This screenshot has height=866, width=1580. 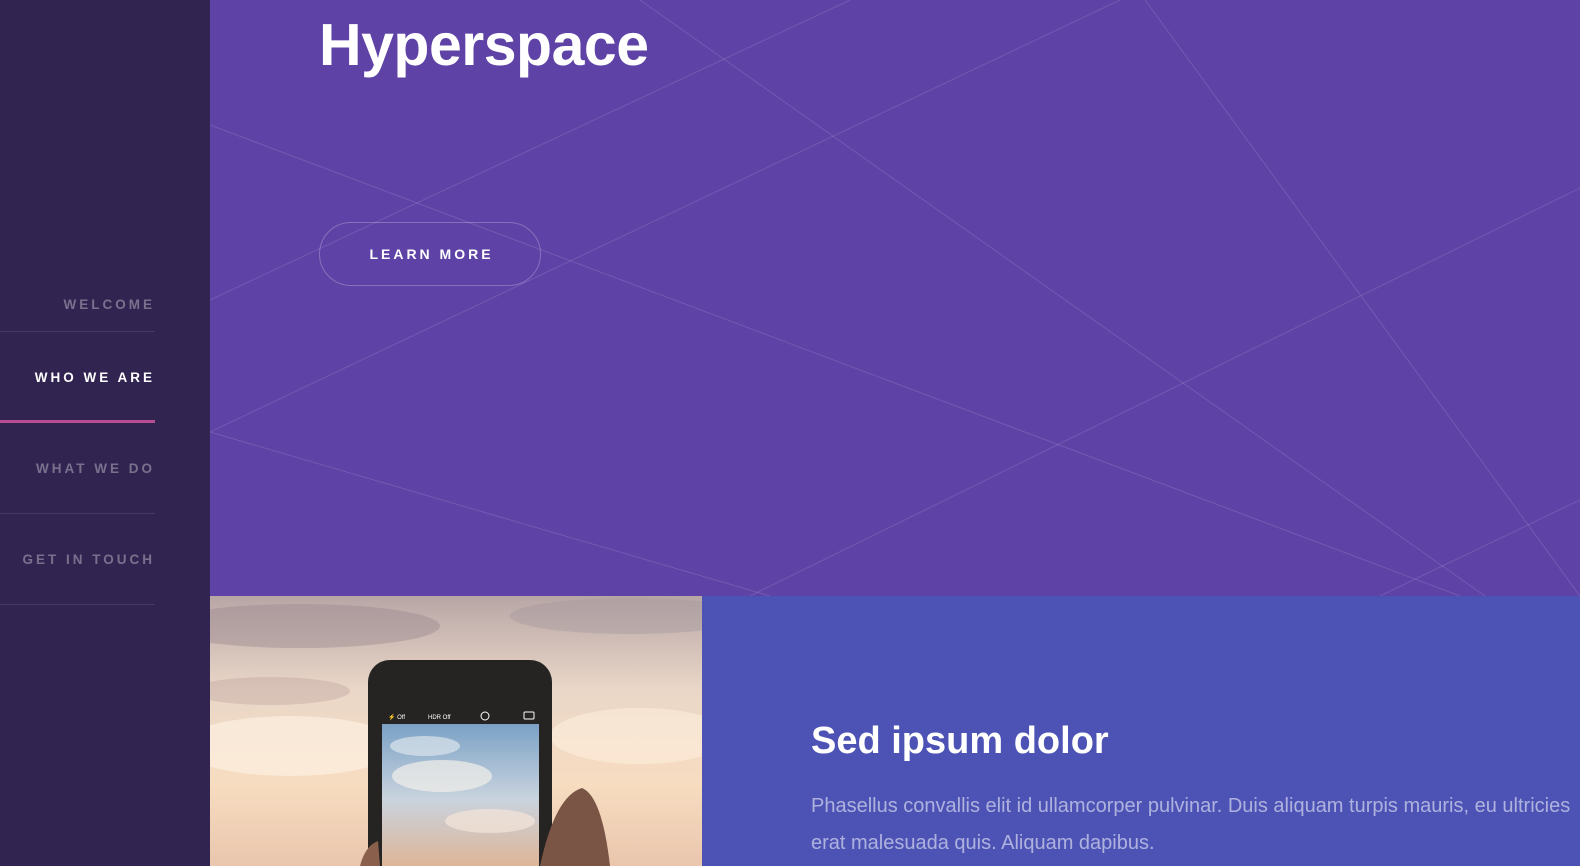 I want to click on sidebar-item-label: WHO WE ARE, so click(x=94, y=377).